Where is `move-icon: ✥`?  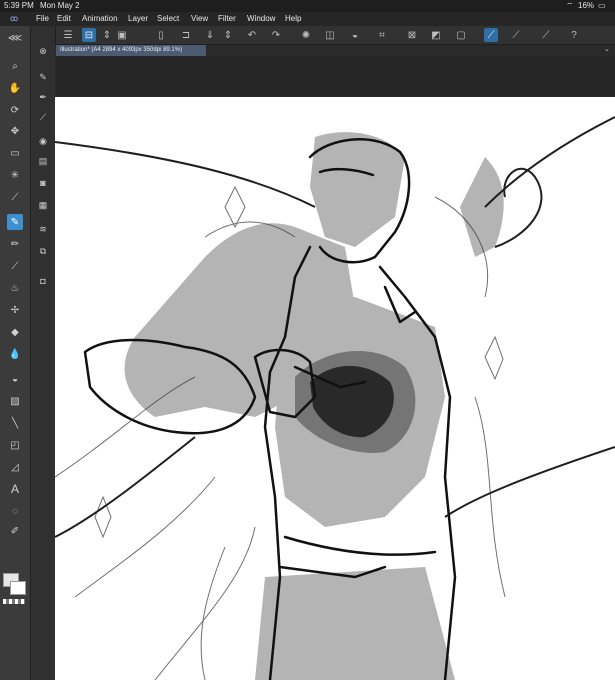
move-icon: ✥ is located at coordinates (15, 131).